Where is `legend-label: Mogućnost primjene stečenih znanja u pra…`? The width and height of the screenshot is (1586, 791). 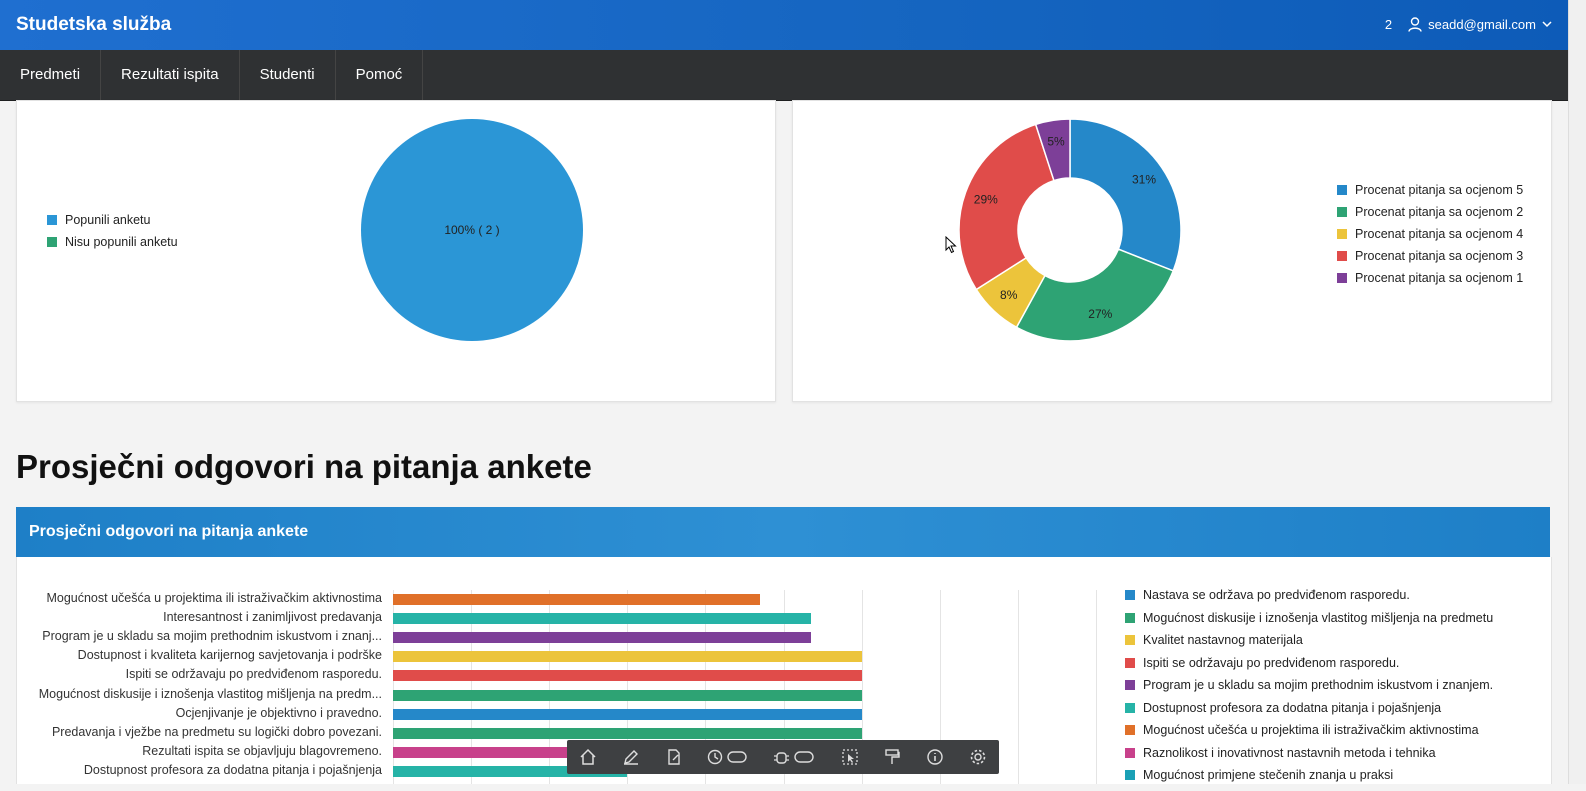 legend-label: Mogućnost primjene stečenih znanja u pra… is located at coordinates (1268, 775).